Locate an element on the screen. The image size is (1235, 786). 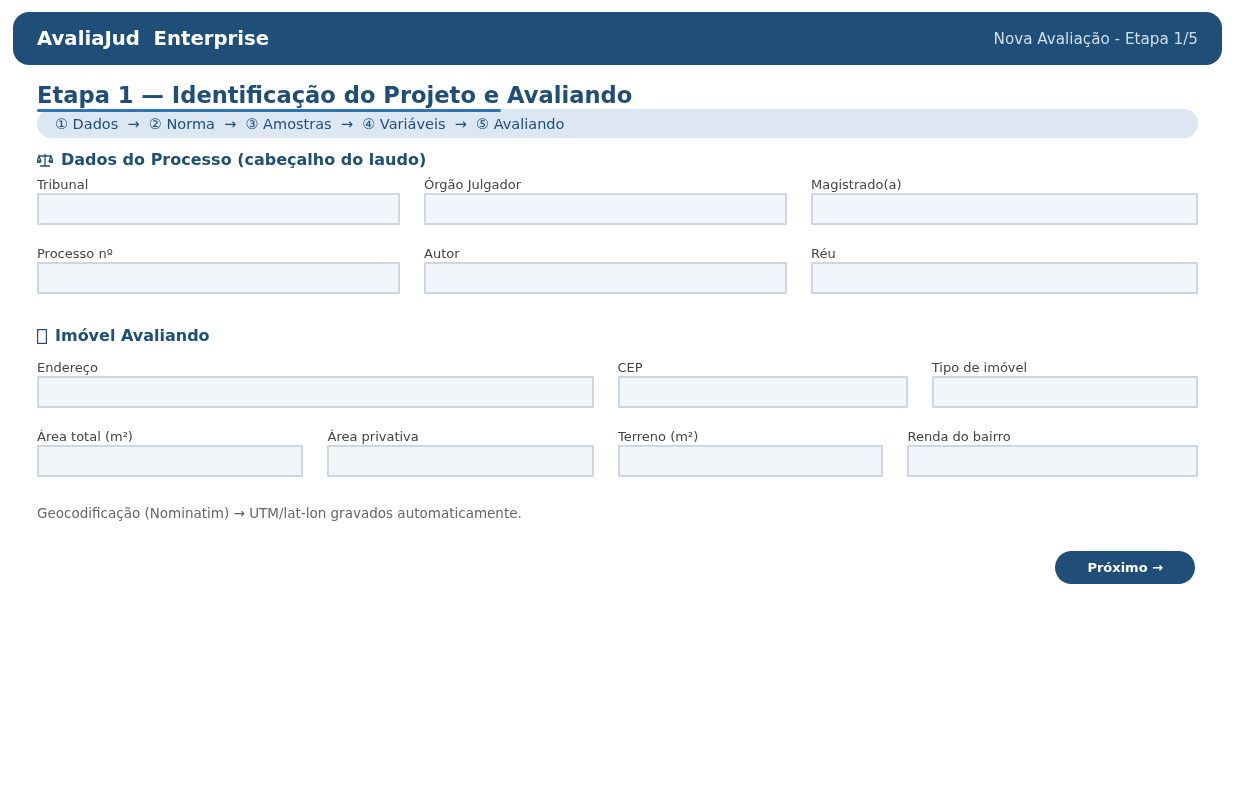
field-label: Terreno (m²) is located at coordinates (658, 437).